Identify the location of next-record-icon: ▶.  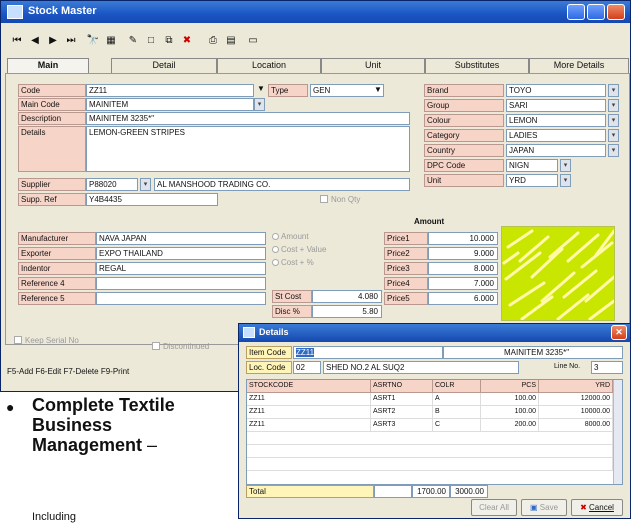
(53, 41).